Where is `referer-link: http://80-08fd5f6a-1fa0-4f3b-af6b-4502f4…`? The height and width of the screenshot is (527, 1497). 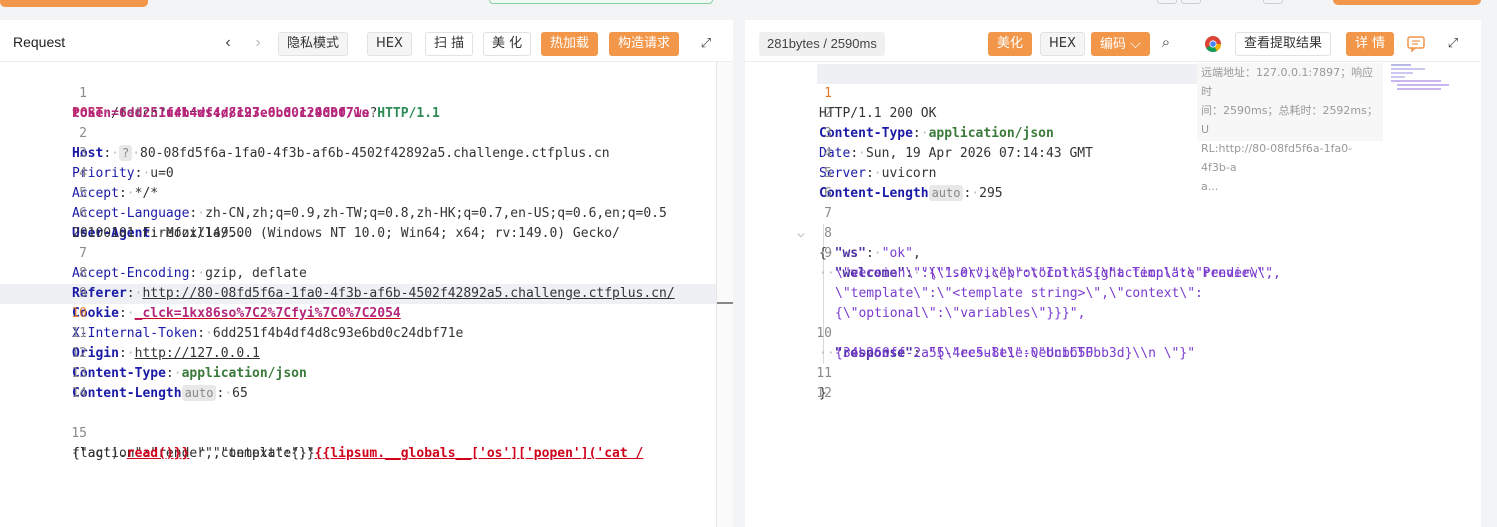 referer-link: http://80-08fd5f6a-1fa0-4f3b-af6b-4502f4… is located at coordinates (408, 293).